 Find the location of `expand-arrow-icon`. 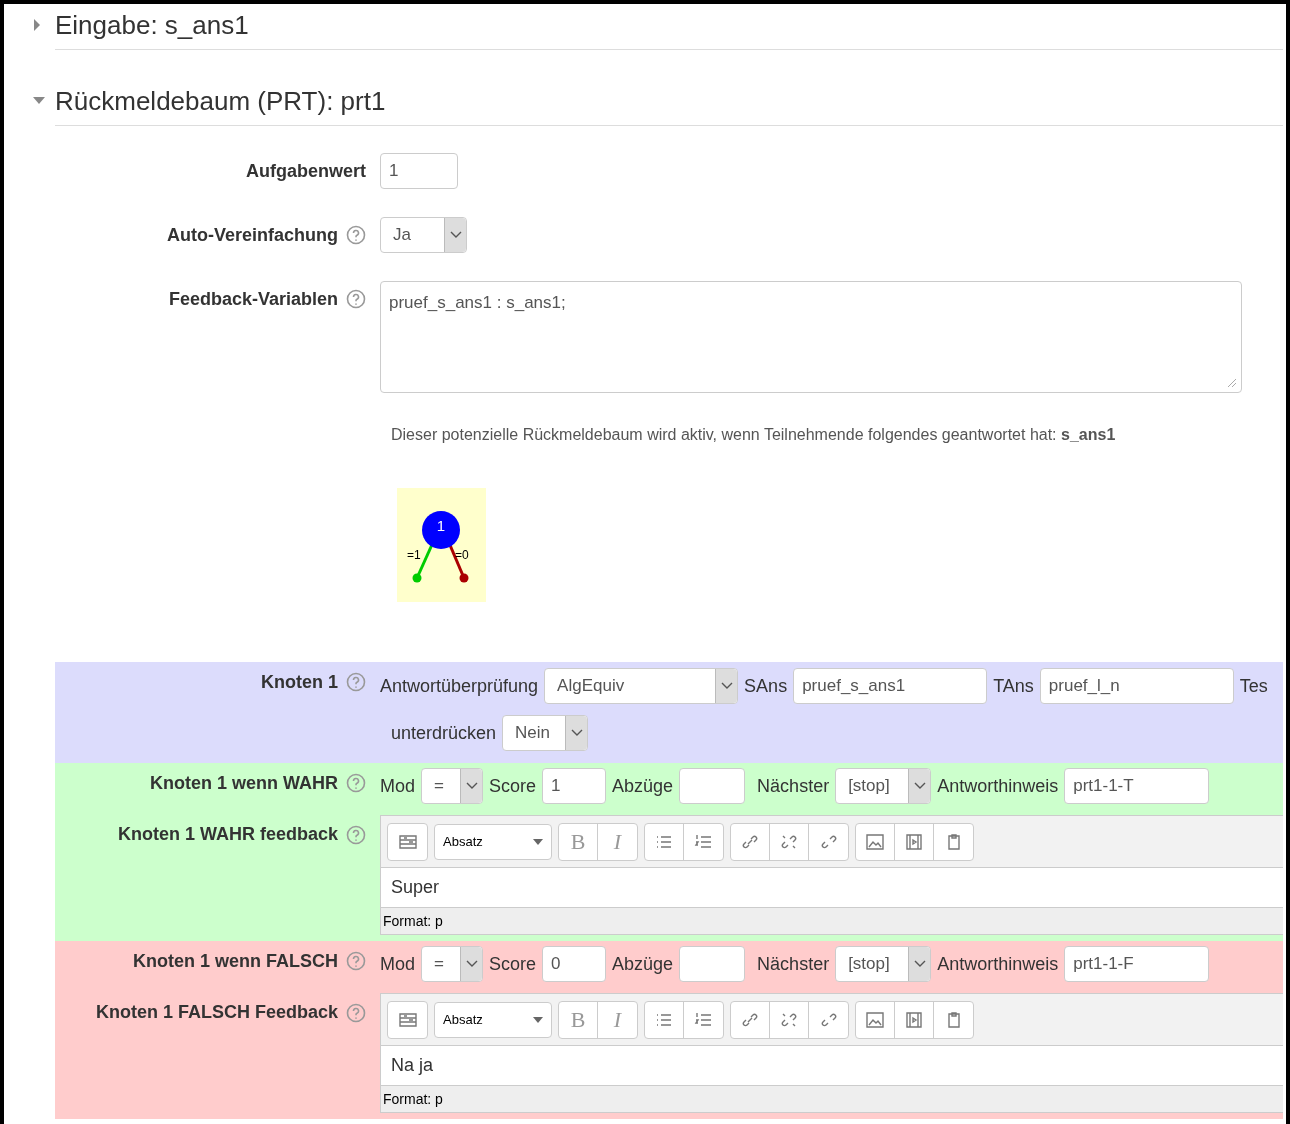

expand-arrow-icon is located at coordinates (37, 25).